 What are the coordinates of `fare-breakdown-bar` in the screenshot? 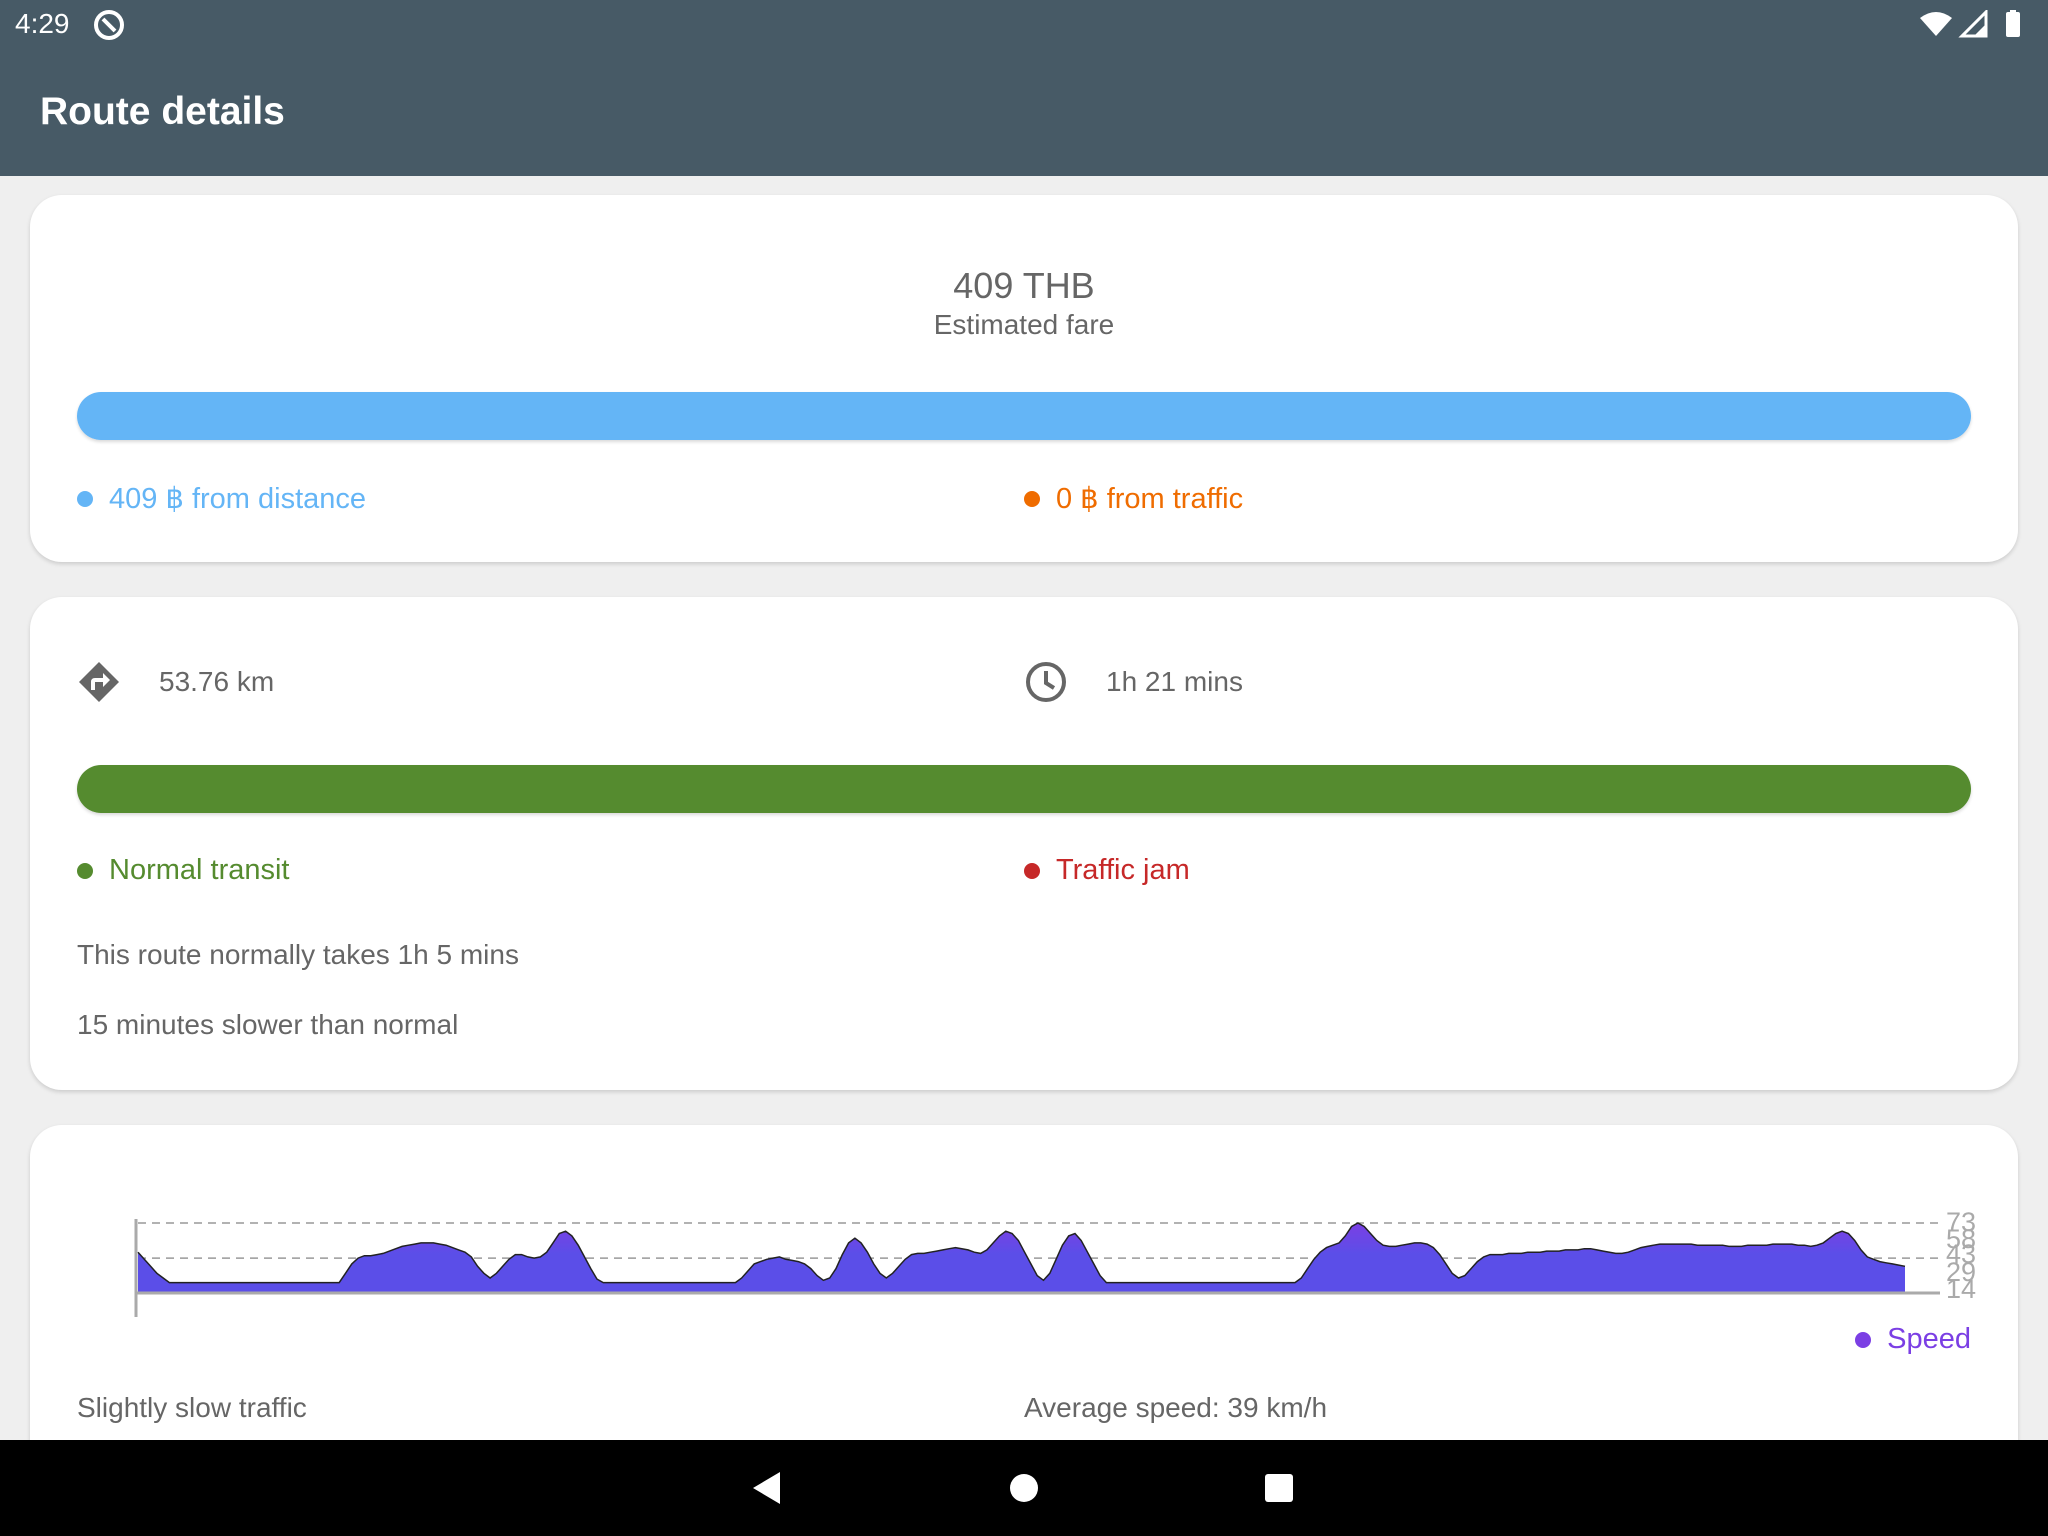 It's located at (1024, 416).